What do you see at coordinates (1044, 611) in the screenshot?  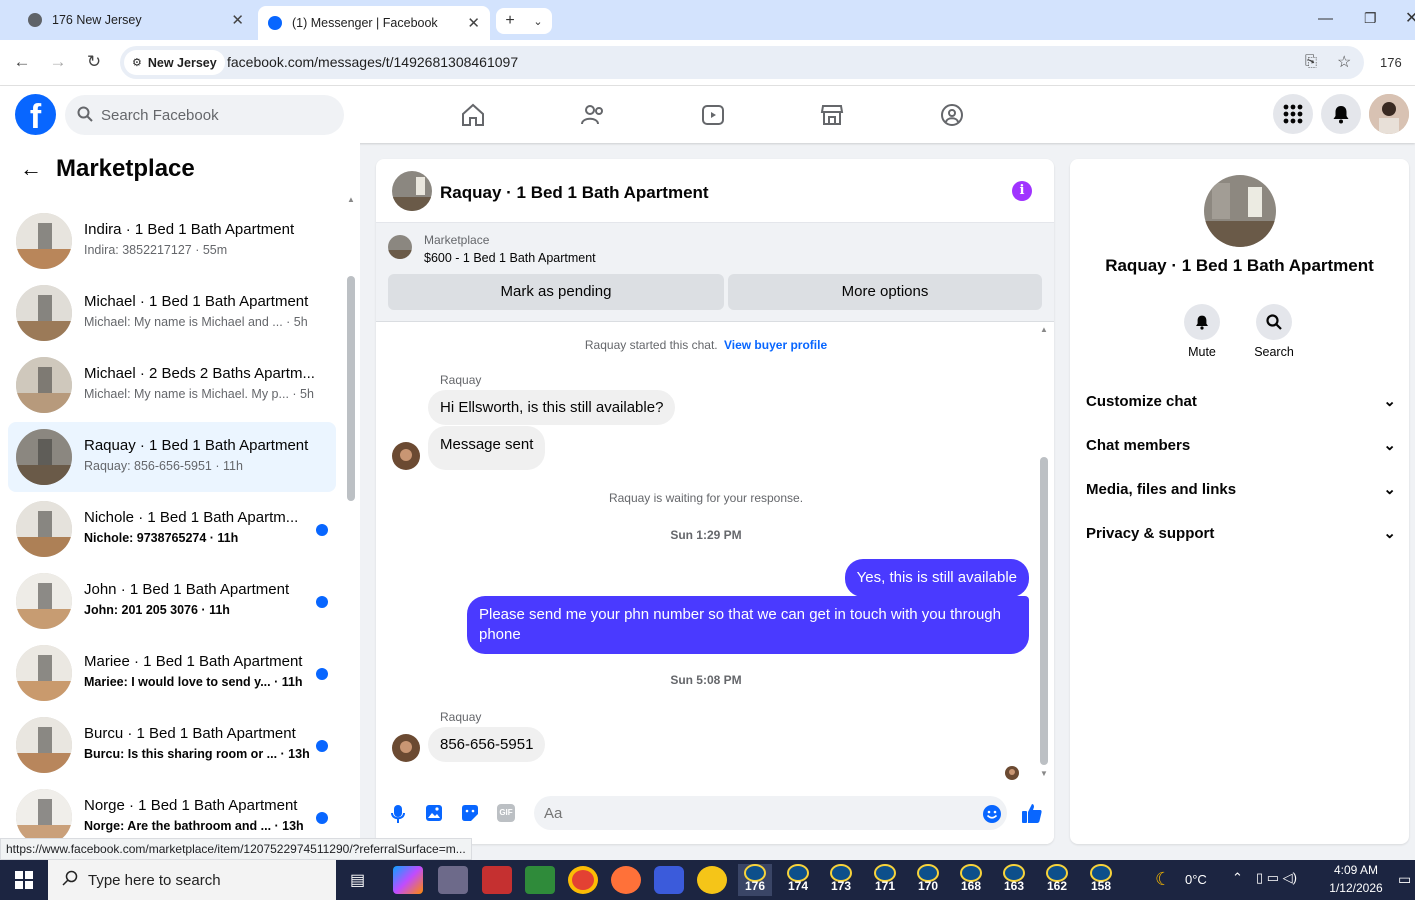 I see `chat-scrollbar` at bounding box center [1044, 611].